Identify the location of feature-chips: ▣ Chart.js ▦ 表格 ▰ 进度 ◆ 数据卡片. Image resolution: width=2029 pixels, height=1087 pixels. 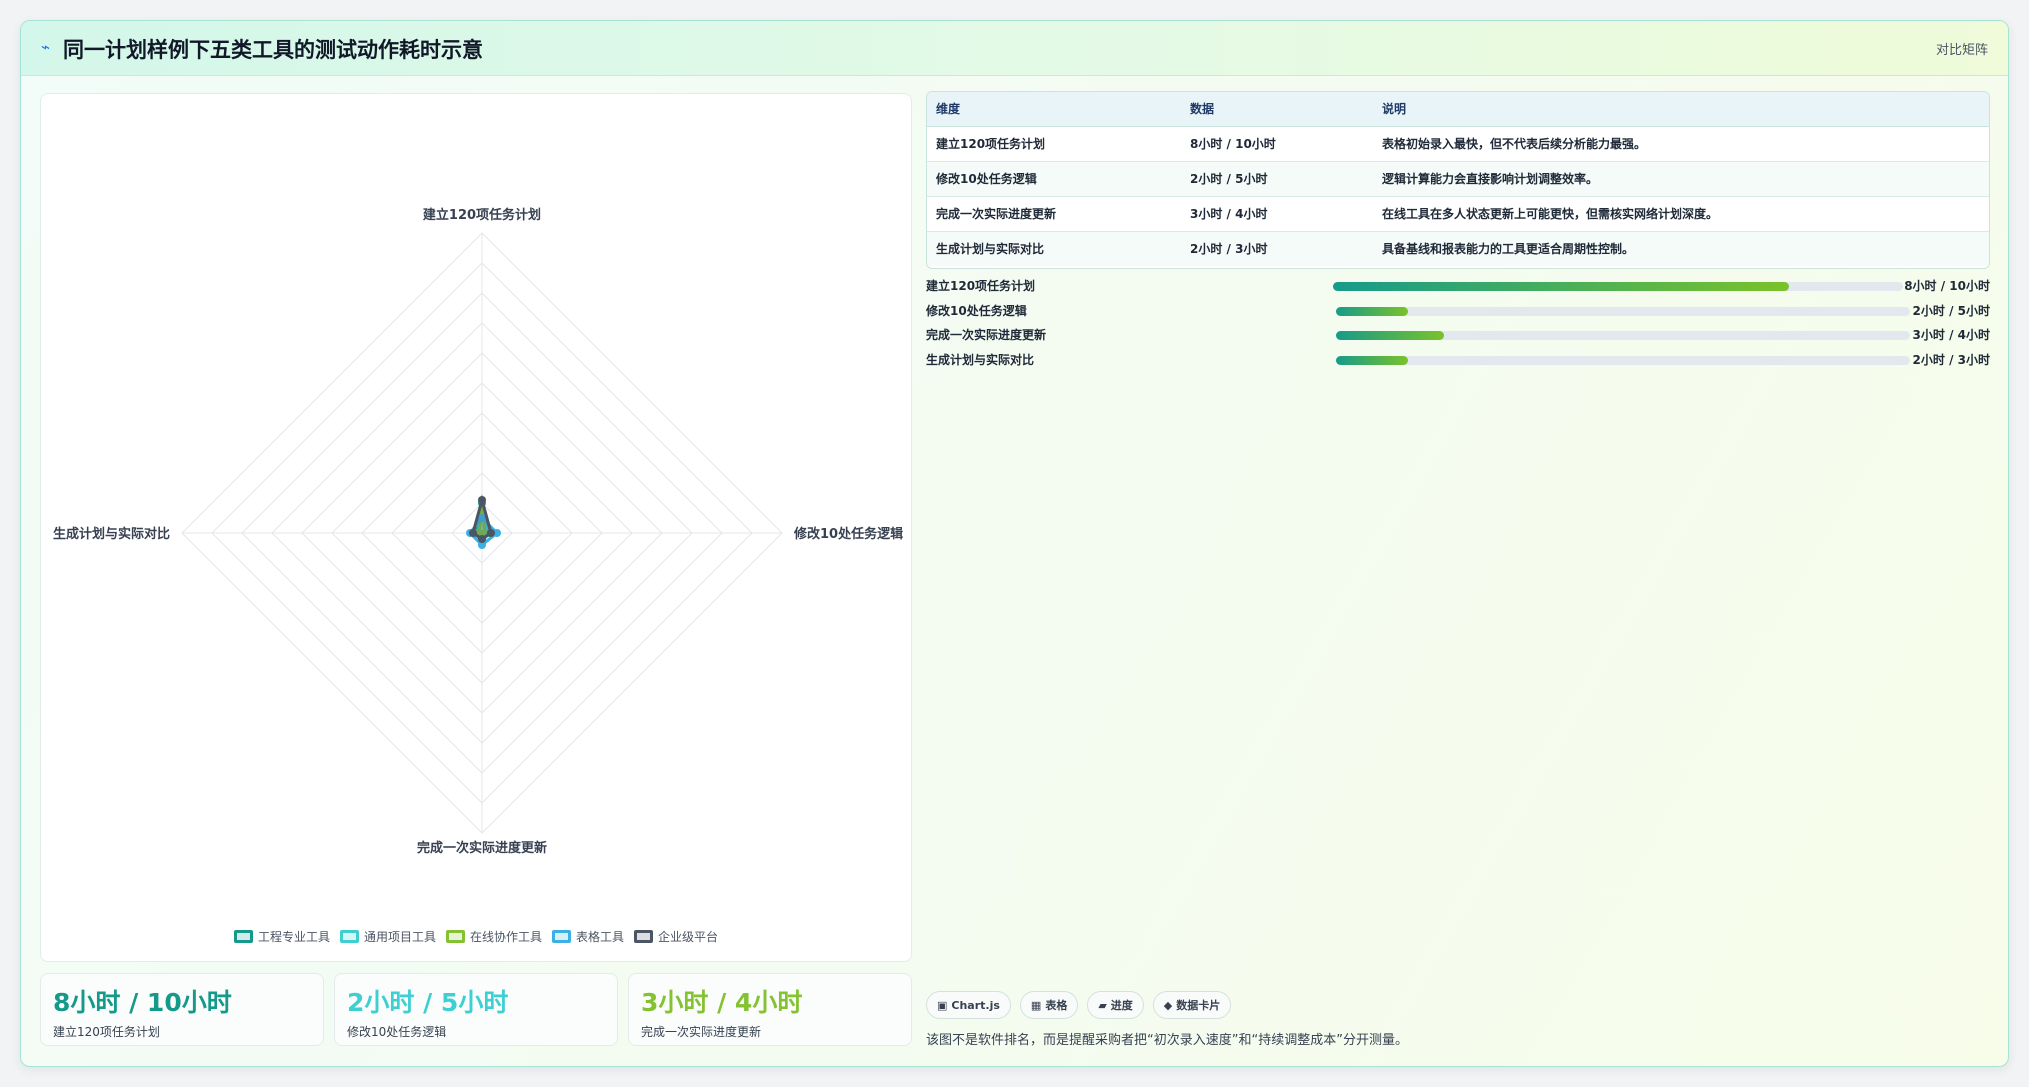
(1079, 1005).